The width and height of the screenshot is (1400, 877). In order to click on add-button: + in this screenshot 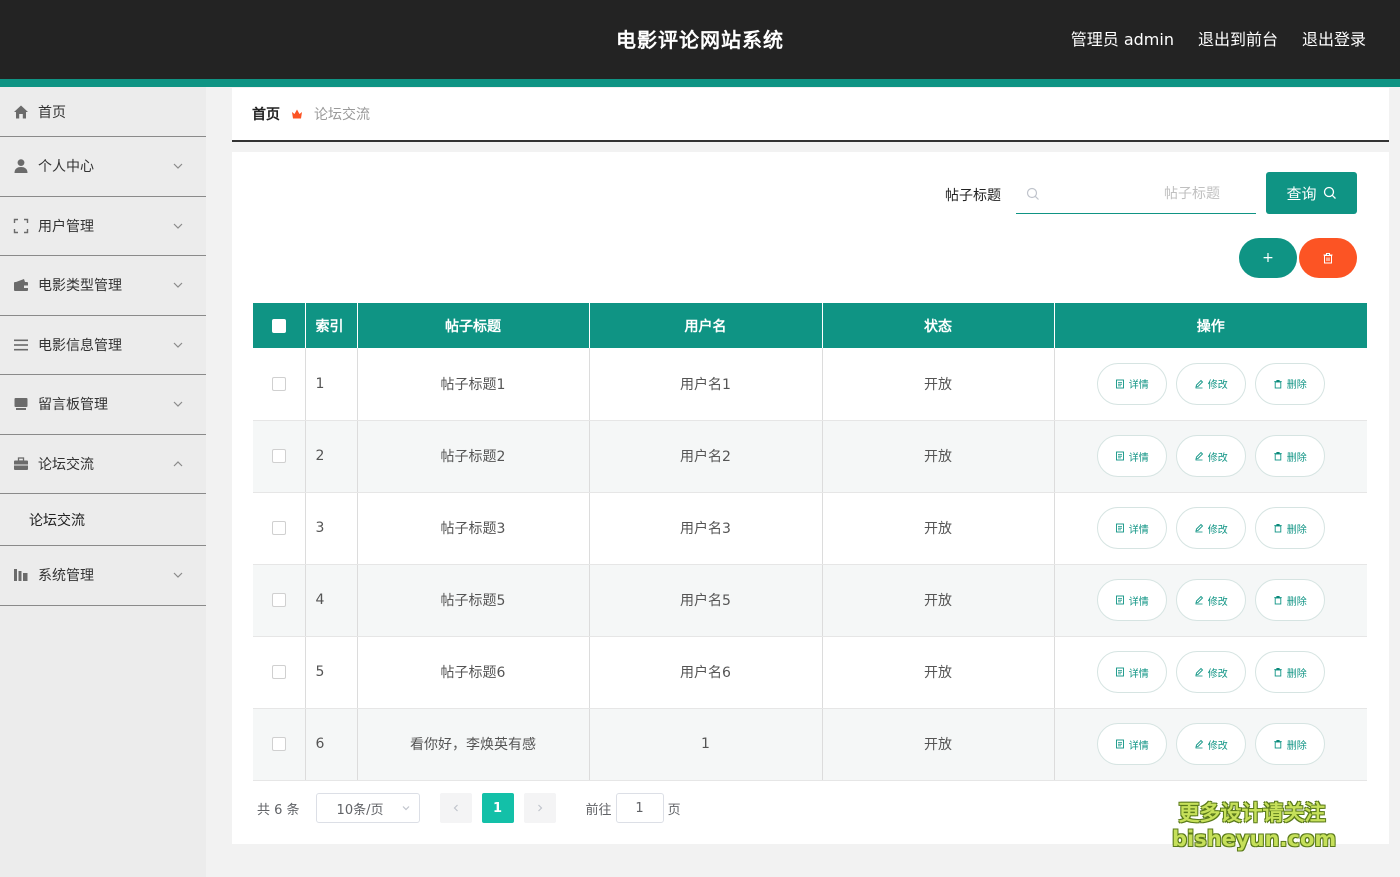, I will do `click(1268, 258)`.